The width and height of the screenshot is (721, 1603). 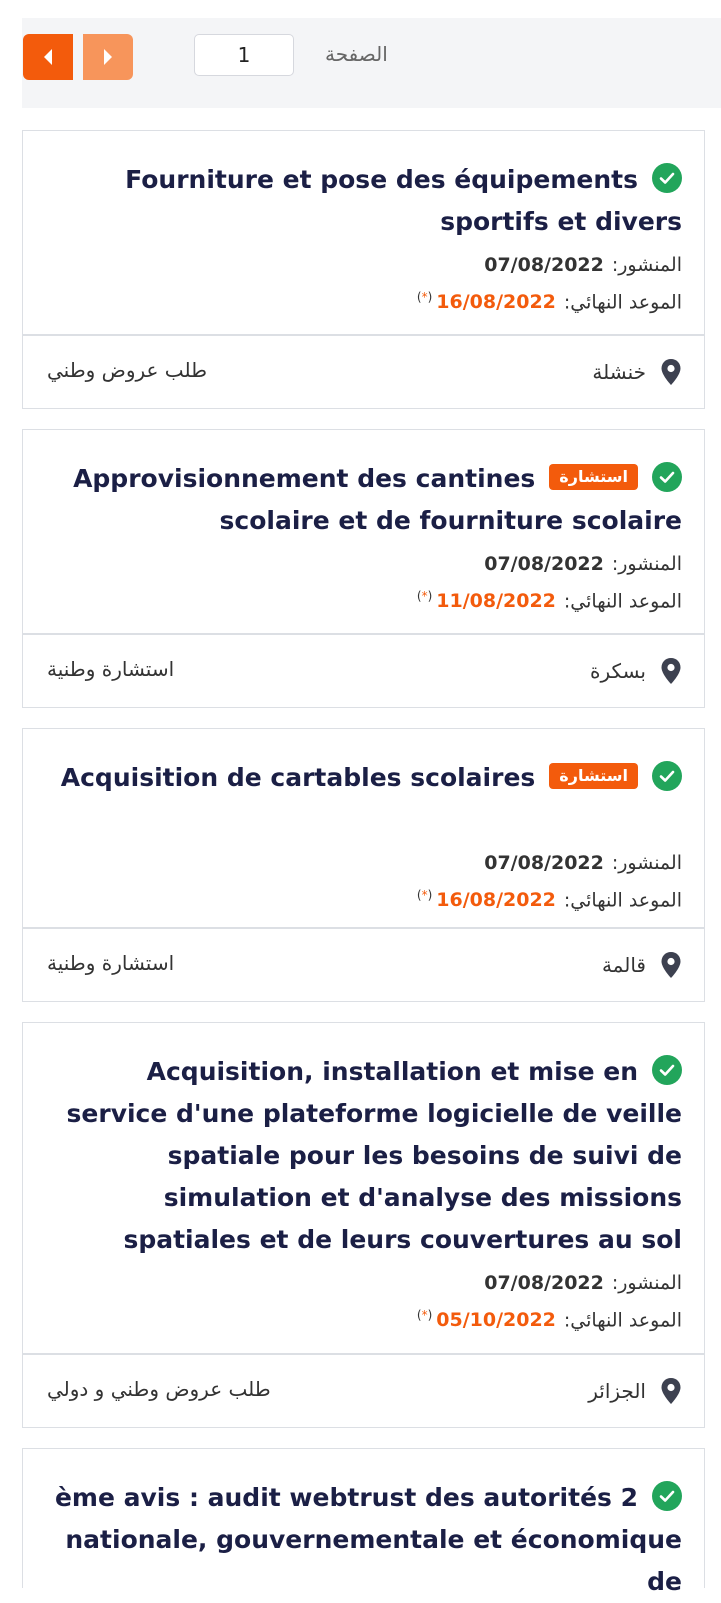 I want to click on tender-type: طلب عروض وطني و دولي, so click(x=159, y=1389).